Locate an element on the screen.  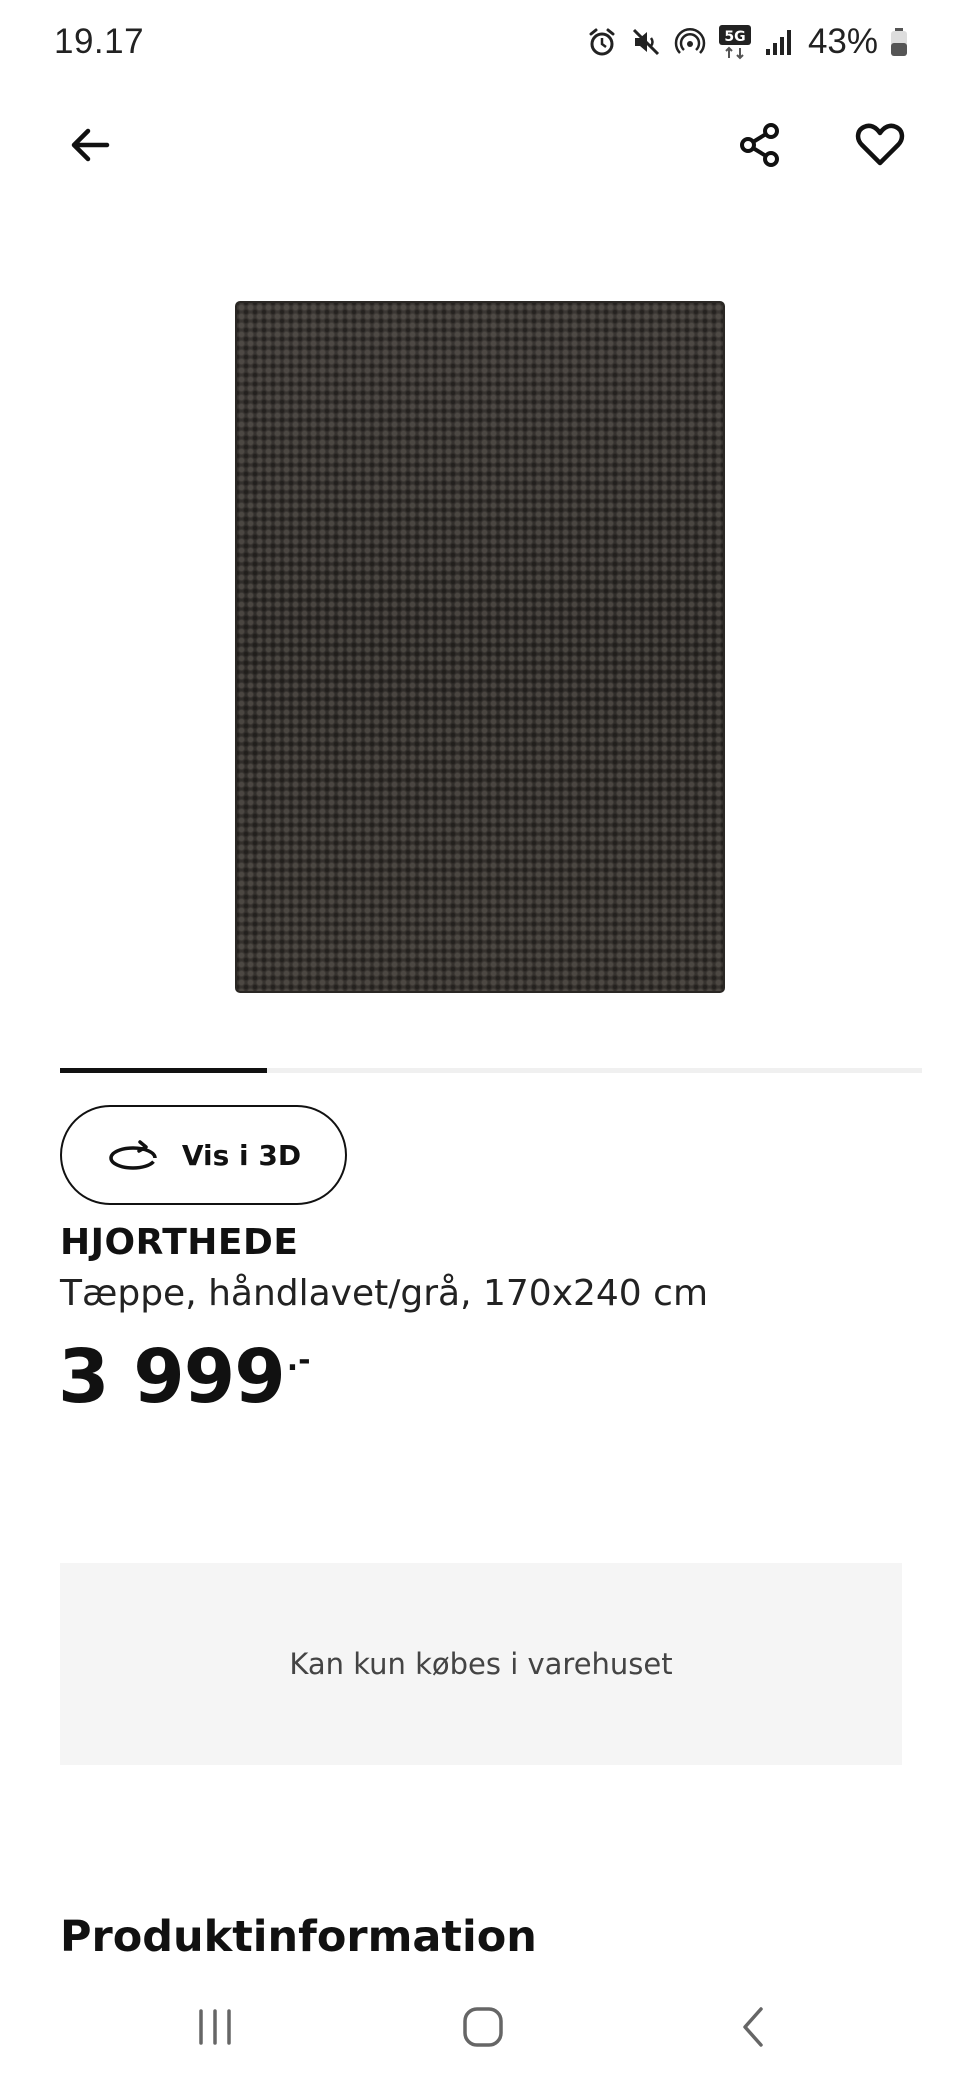
favourite-button is located at coordinates (880, 145).